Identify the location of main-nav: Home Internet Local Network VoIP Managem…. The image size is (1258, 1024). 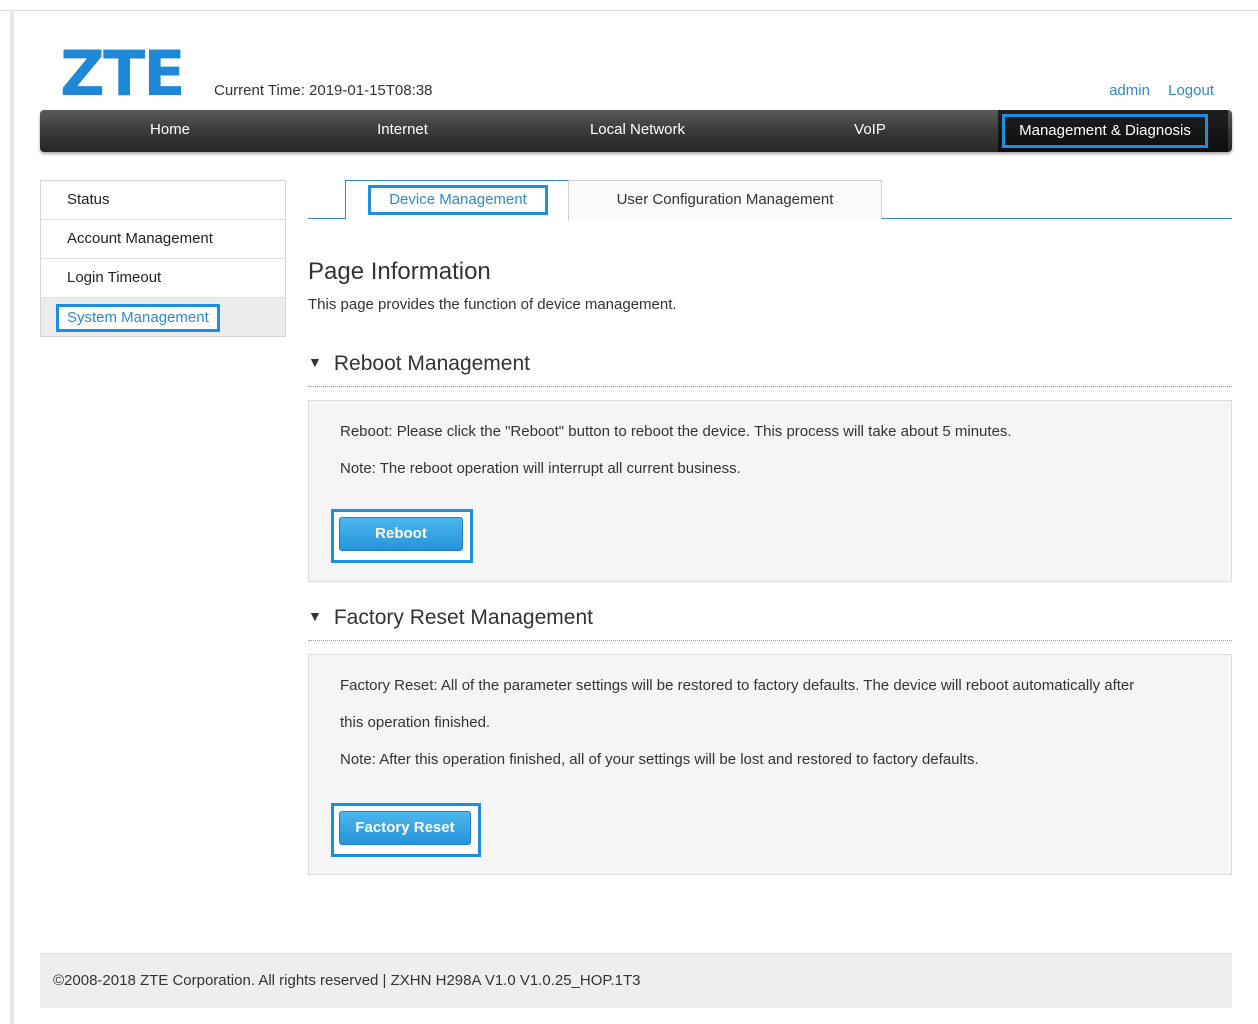
(636, 131).